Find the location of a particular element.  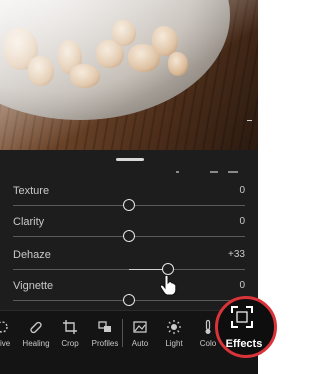

slider-label: Texture is located at coordinates (31, 191).